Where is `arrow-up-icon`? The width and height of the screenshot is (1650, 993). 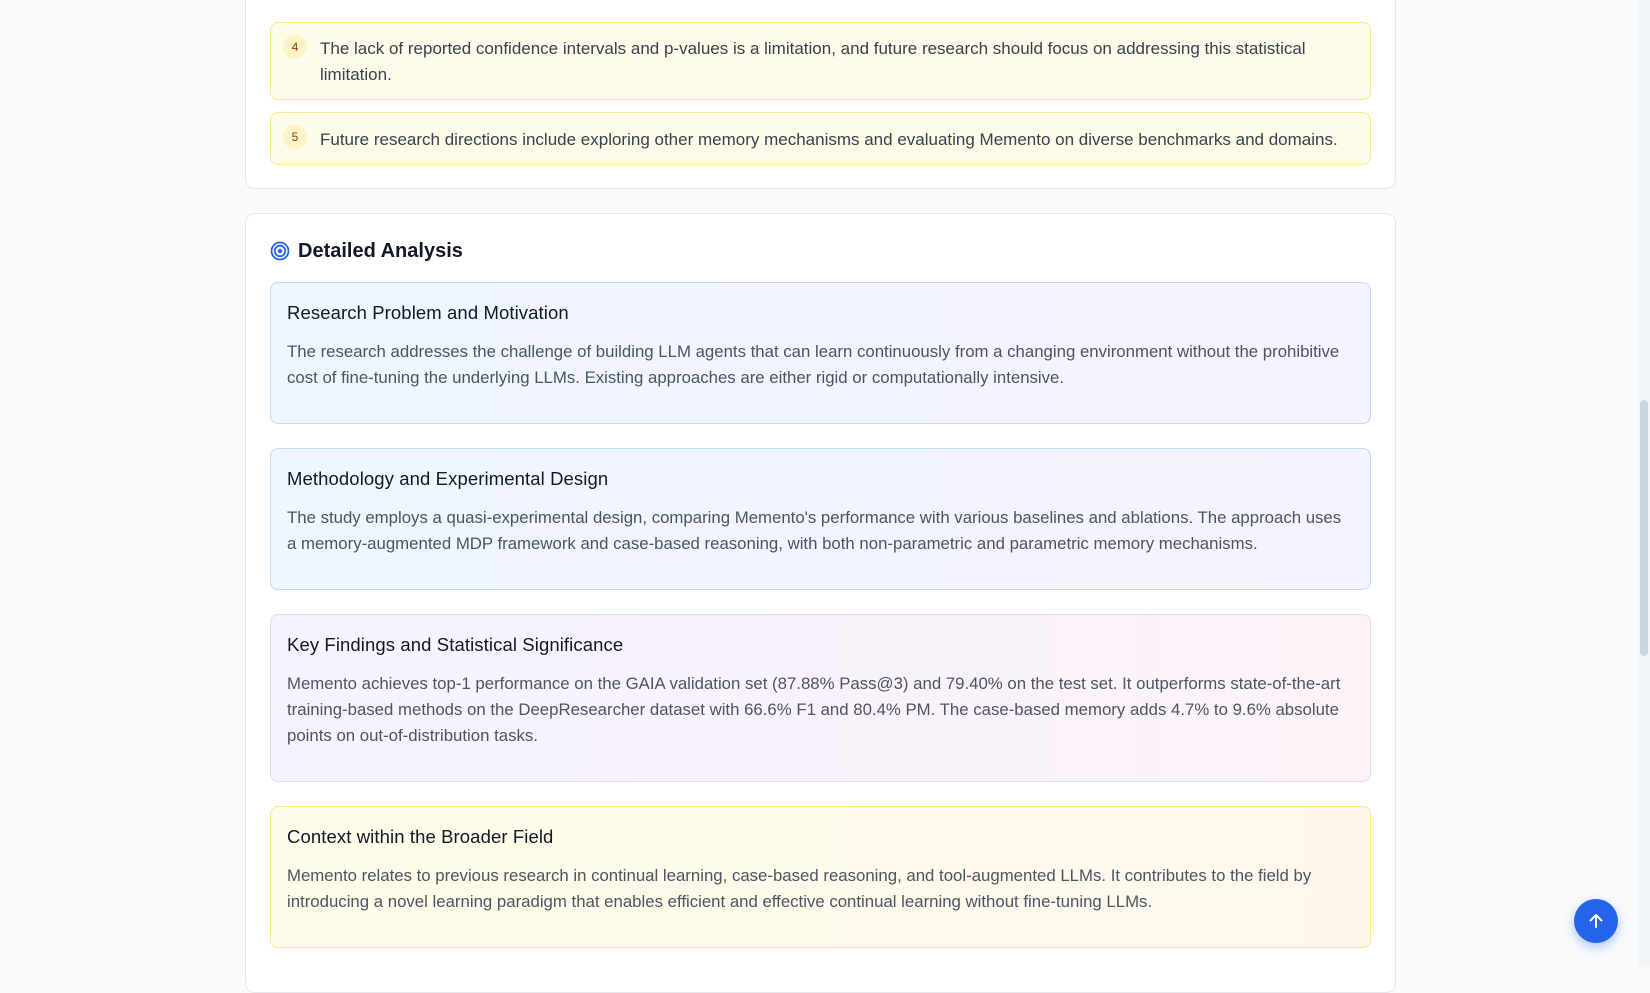 arrow-up-icon is located at coordinates (1596, 921).